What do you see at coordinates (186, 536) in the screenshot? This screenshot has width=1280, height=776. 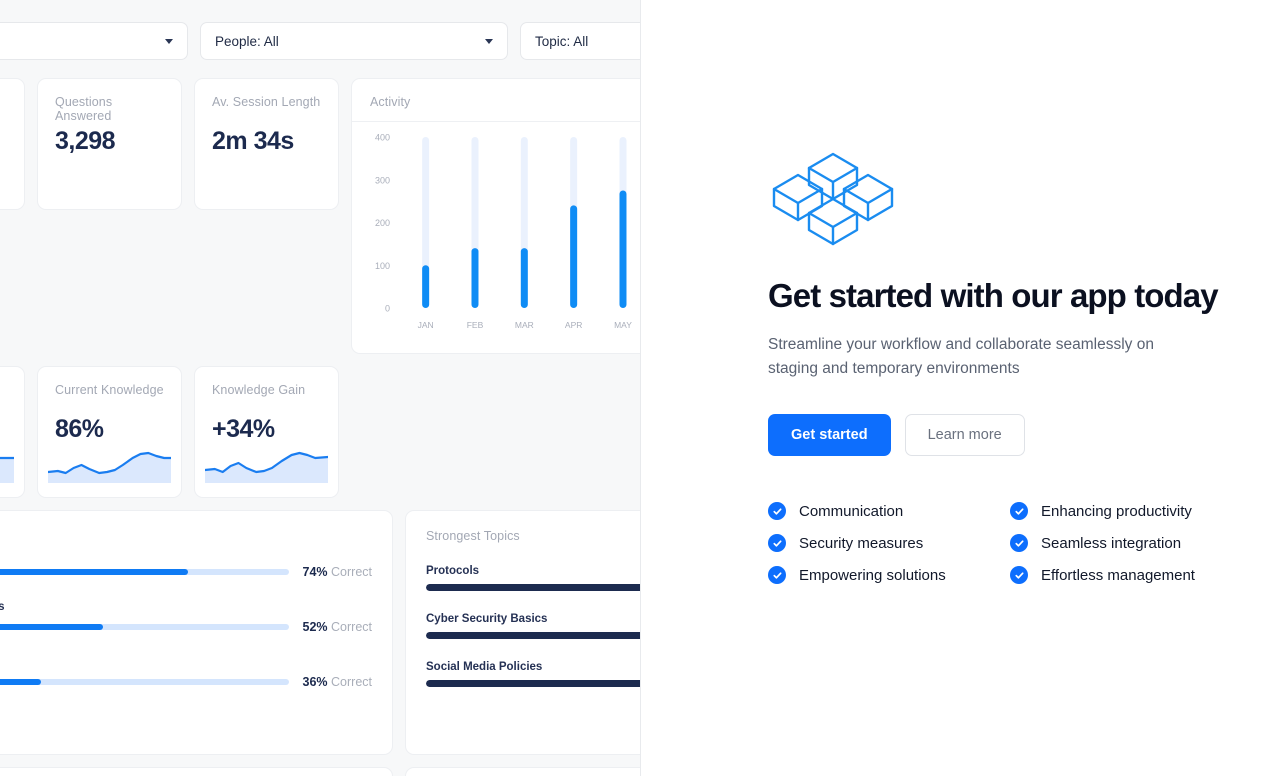 I see `weakest-topics-title: Topics` at bounding box center [186, 536].